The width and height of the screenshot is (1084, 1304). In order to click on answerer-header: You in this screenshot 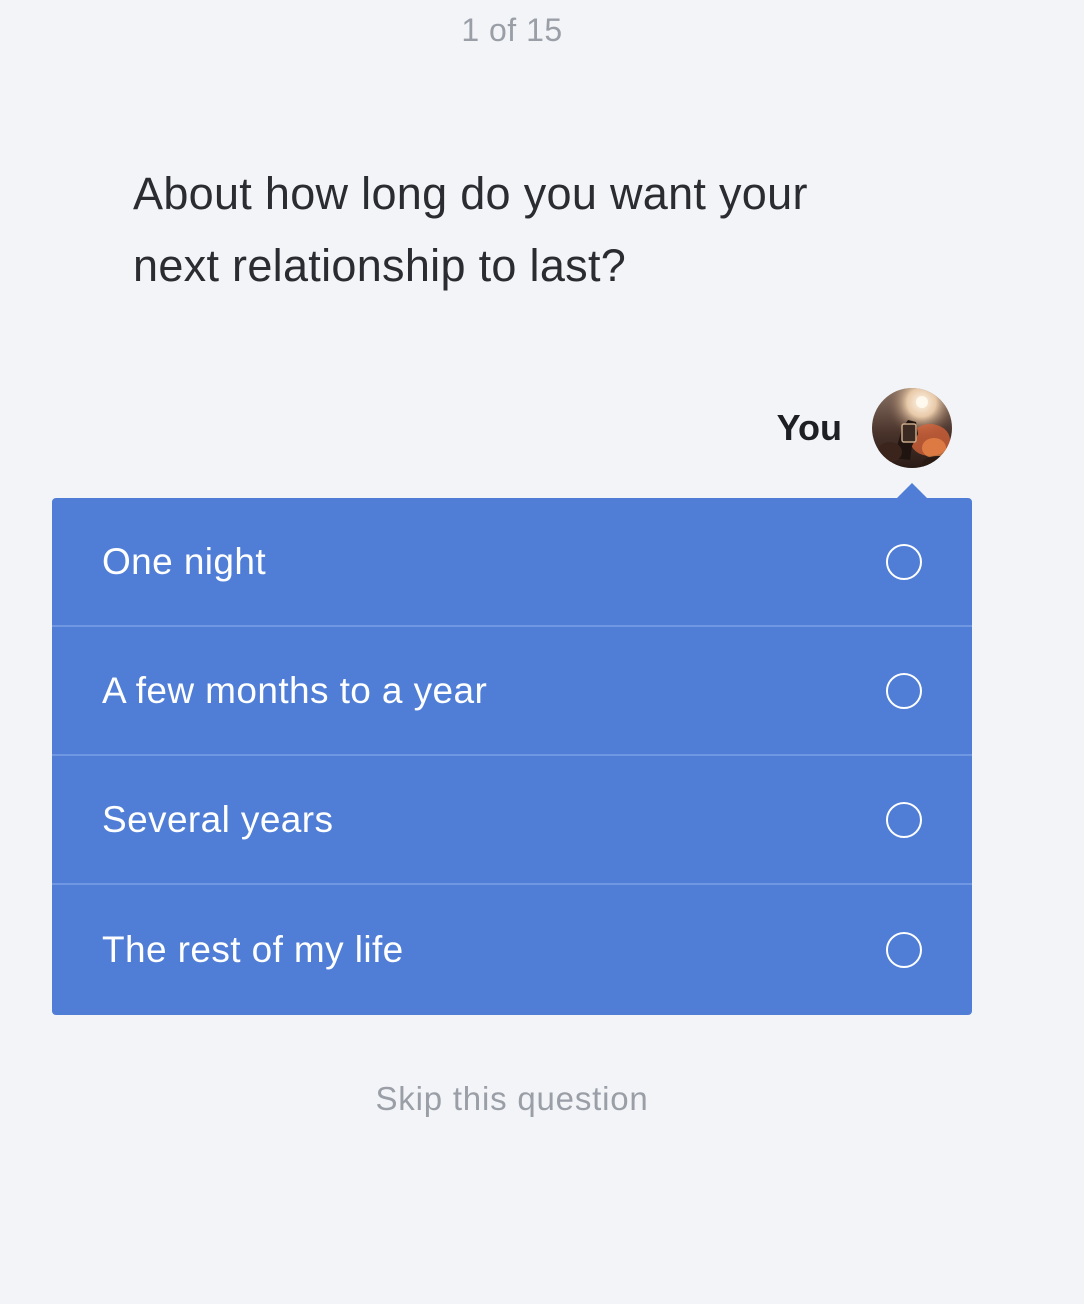, I will do `click(826, 428)`.